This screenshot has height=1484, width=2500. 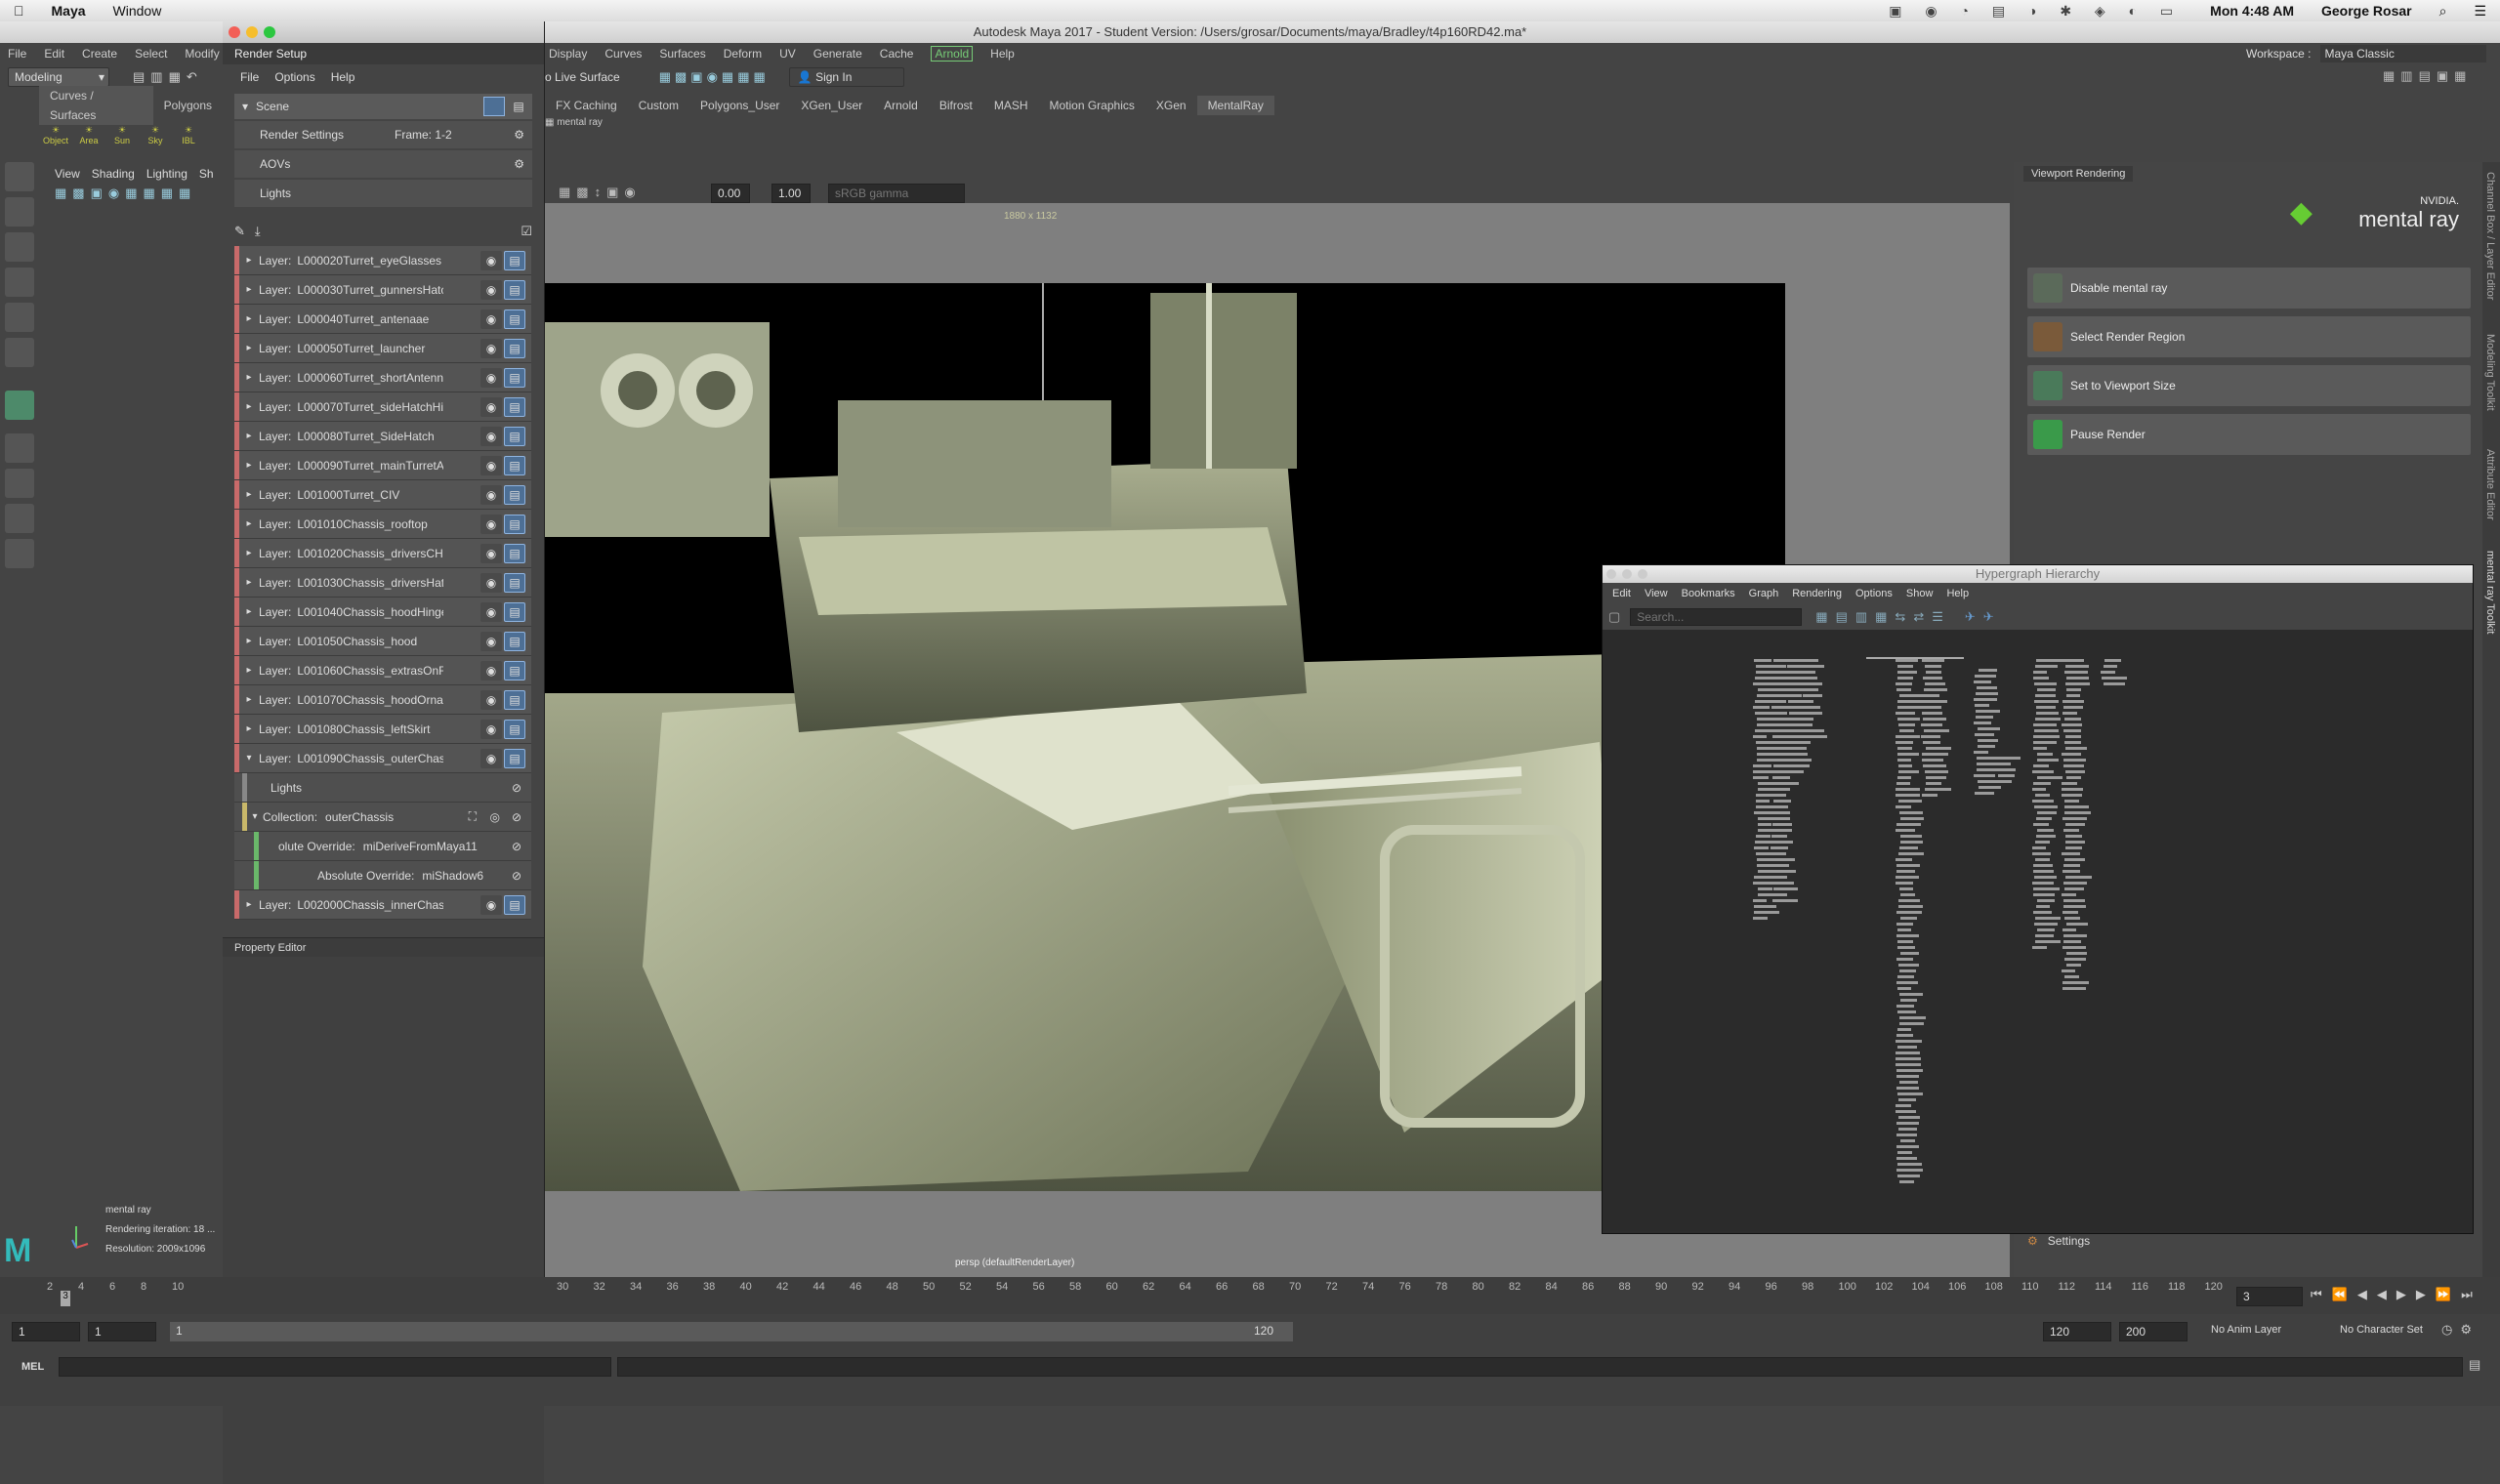 What do you see at coordinates (1614, 617) in the screenshot?
I see `select-icon: ▢` at bounding box center [1614, 617].